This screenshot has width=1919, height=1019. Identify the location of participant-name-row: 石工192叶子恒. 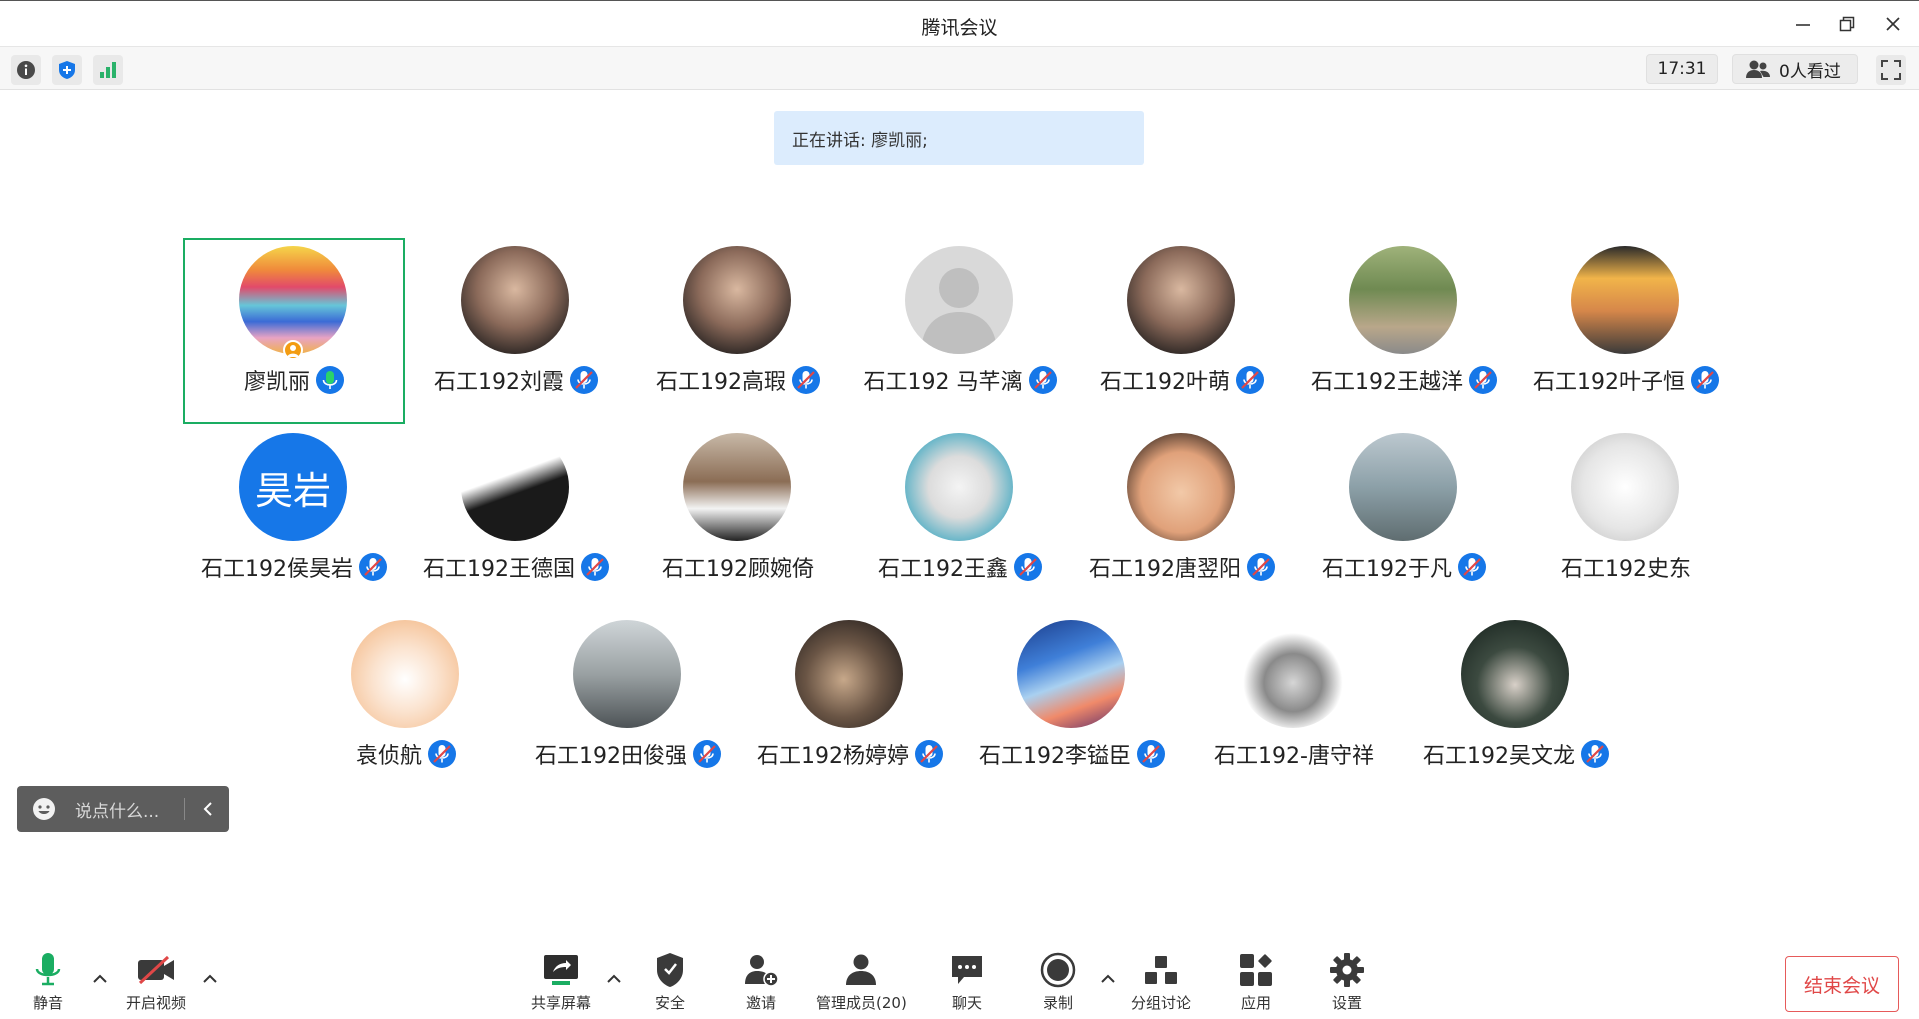
(1626, 380).